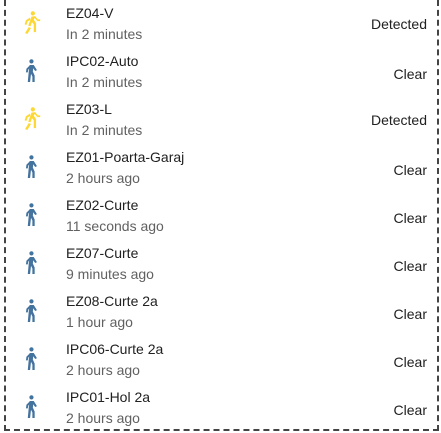 The height and width of the screenshot is (433, 441). What do you see at coordinates (110, 274) in the screenshot?
I see `sensor-last-changed: 9 minutes ago` at bounding box center [110, 274].